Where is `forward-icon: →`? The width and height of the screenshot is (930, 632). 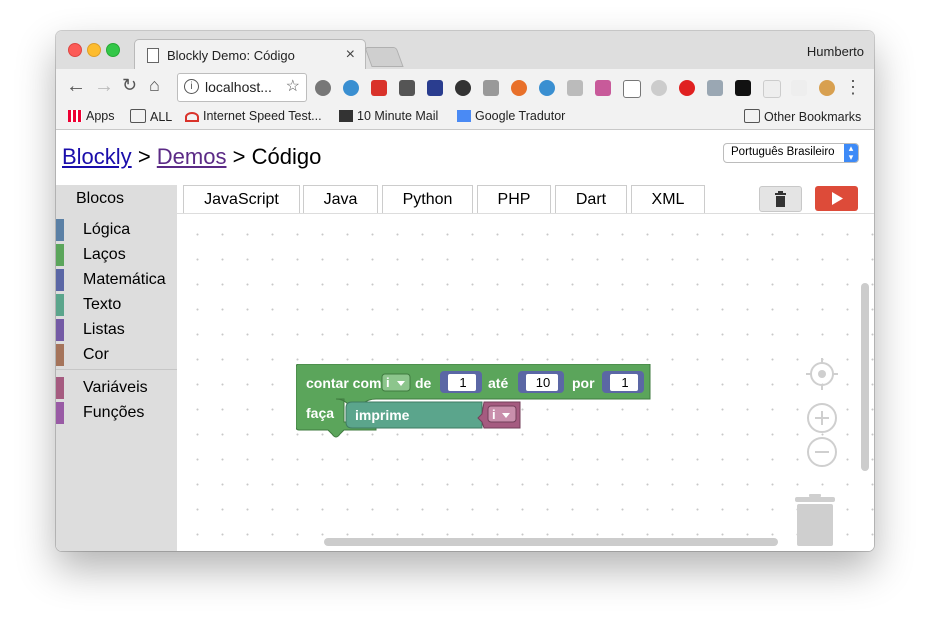 forward-icon: → is located at coordinates (104, 86).